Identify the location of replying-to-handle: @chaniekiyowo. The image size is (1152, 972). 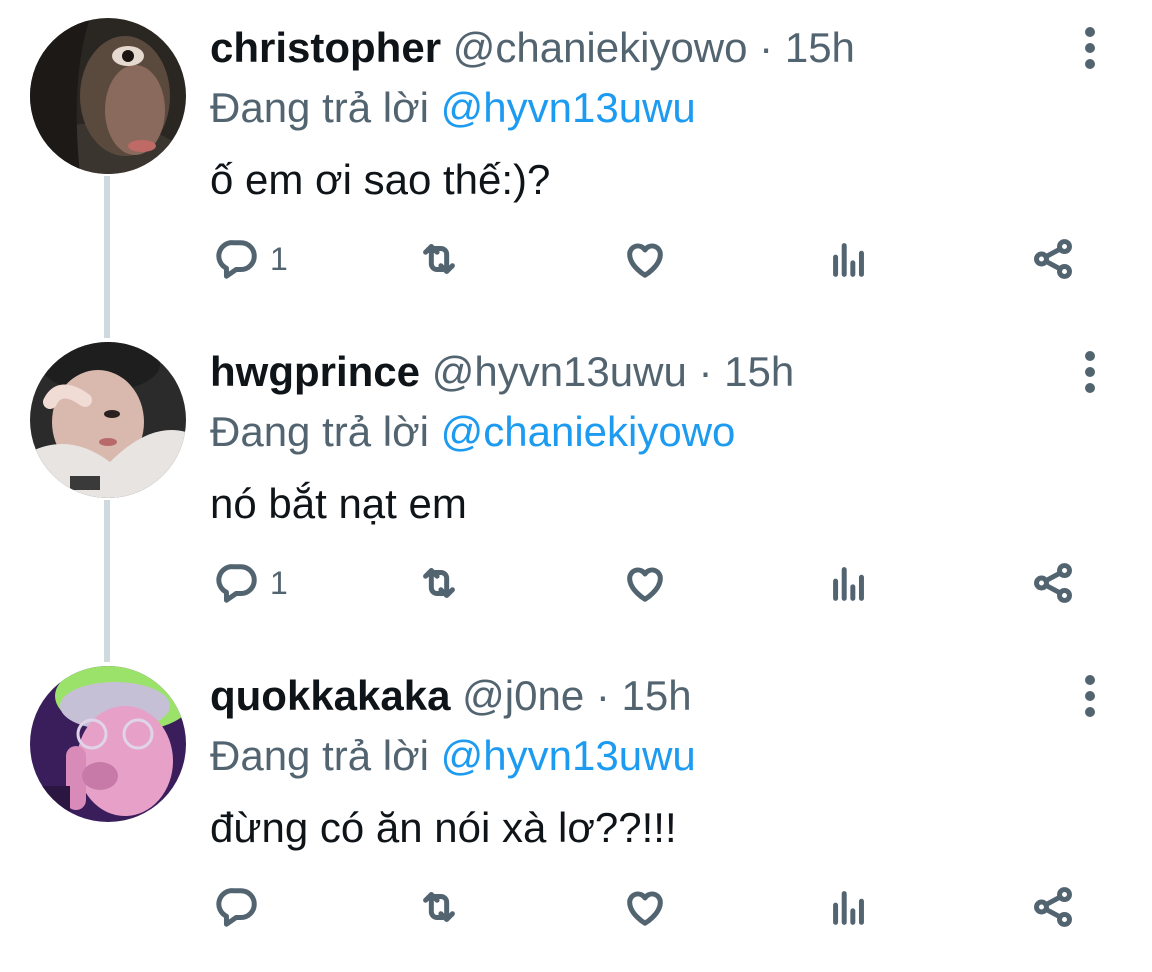
(588, 431).